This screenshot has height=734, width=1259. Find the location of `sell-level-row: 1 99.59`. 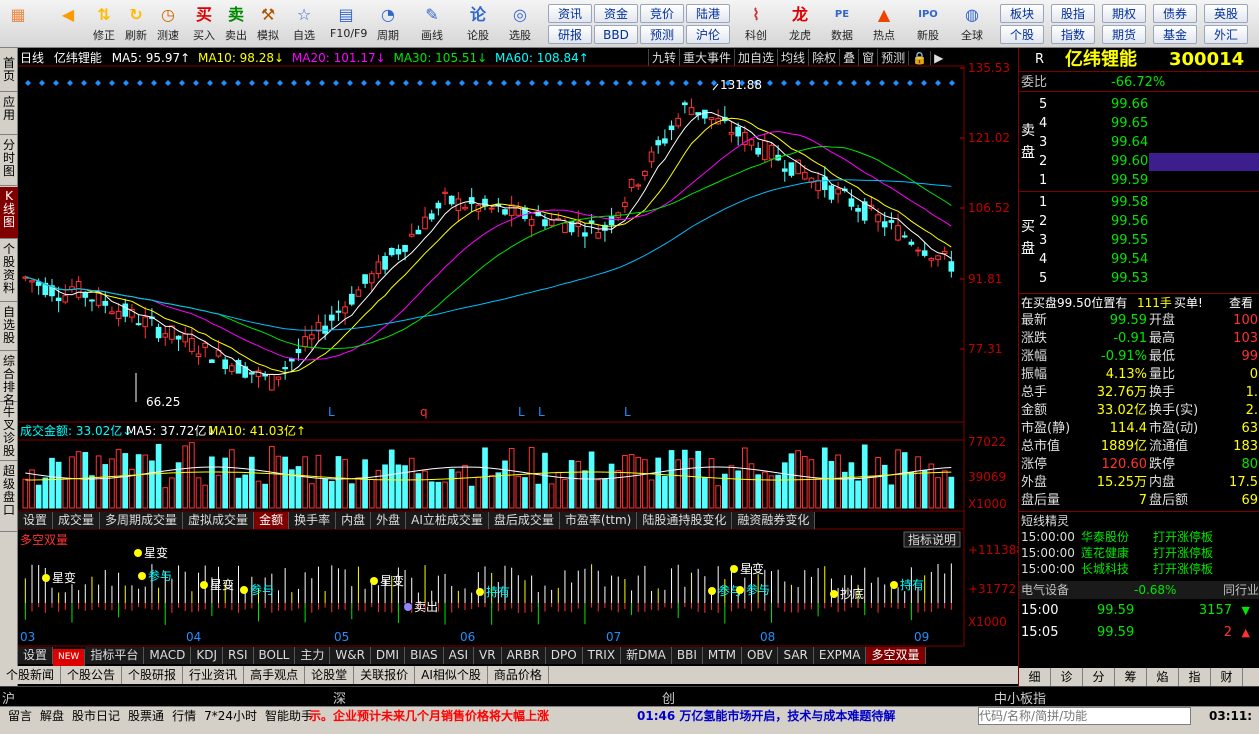

sell-level-row: 1 99.59 is located at coordinates (1139, 181).